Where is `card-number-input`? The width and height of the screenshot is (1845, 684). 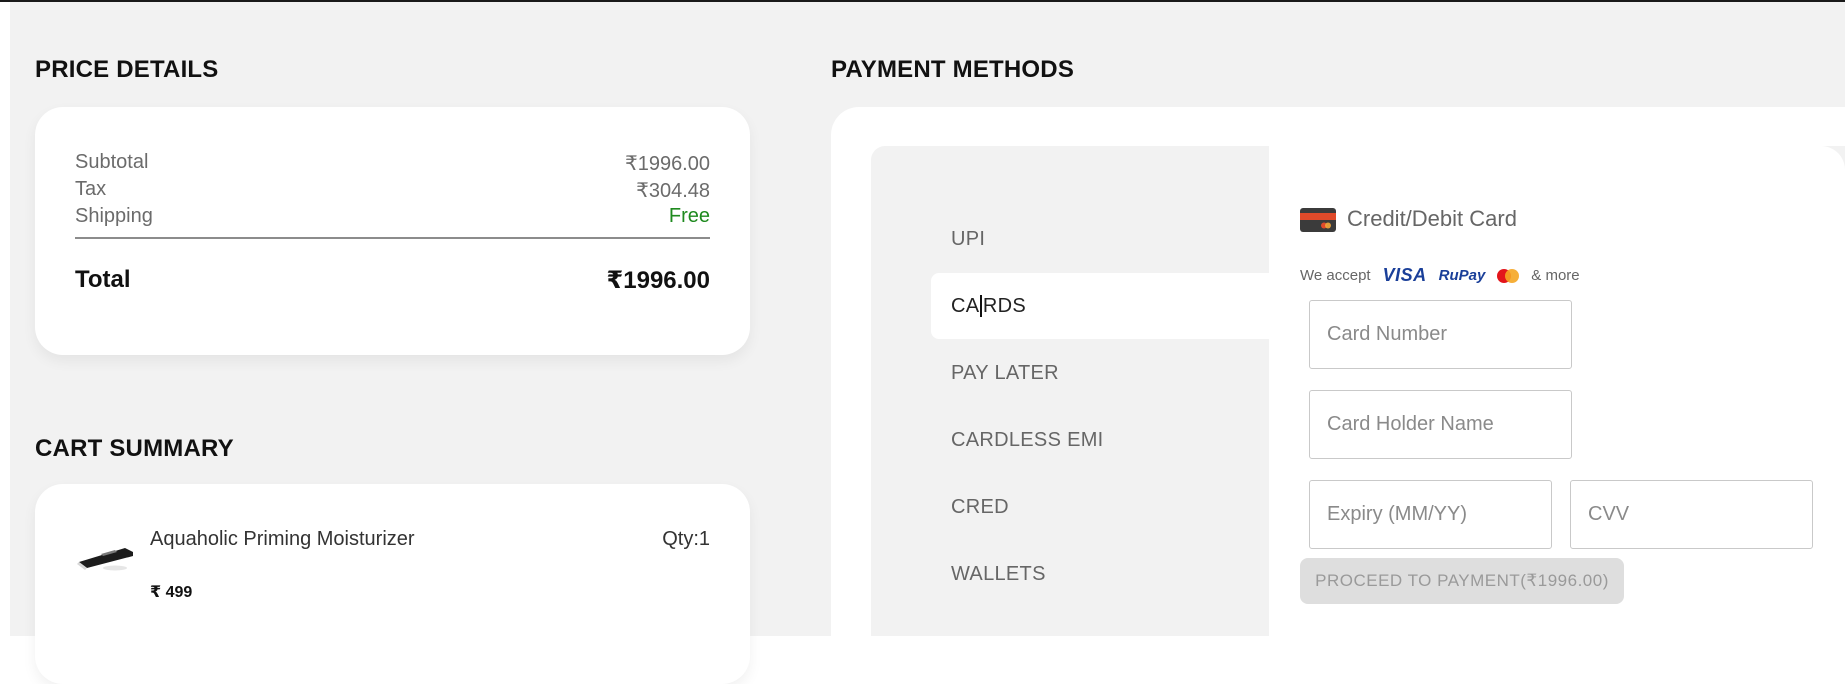 card-number-input is located at coordinates (1440, 334).